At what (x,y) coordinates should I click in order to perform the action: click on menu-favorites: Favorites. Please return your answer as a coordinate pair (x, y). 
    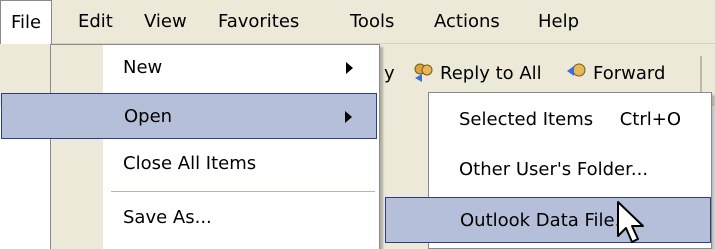
    Looking at the image, I should click on (258, 22).